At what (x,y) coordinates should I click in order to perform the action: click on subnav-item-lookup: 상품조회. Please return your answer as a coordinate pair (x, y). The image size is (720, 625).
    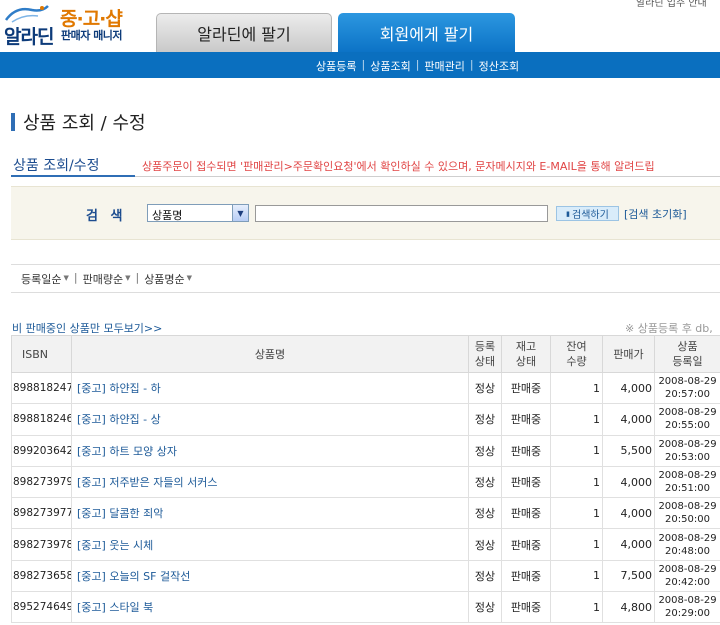
    Looking at the image, I should click on (390, 66).